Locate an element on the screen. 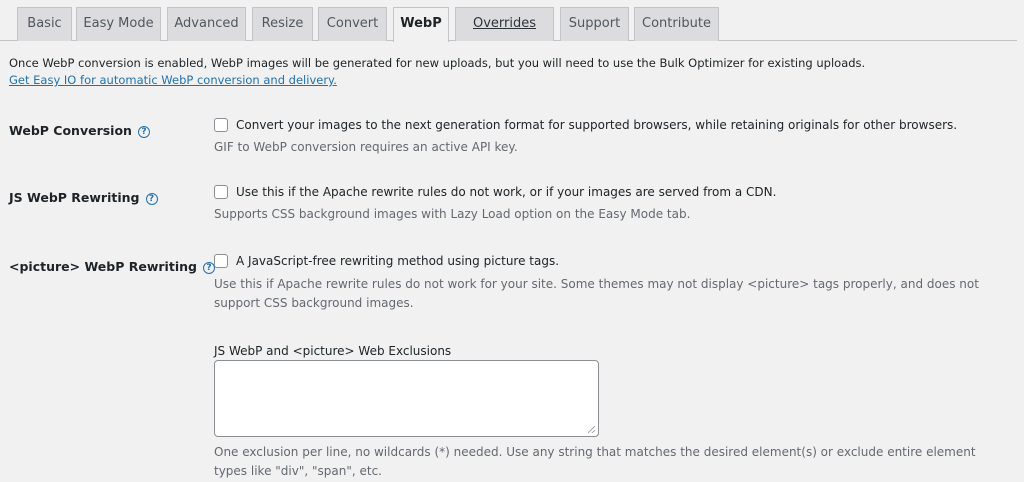  tab-resize: Resize is located at coordinates (282, 24).